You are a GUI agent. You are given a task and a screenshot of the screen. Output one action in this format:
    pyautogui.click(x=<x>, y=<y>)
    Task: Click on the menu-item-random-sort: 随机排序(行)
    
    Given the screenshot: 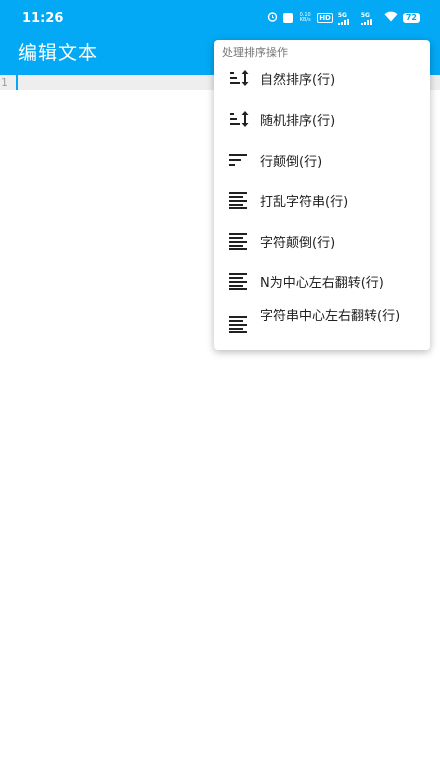 What is the action you would take?
    pyautogui.click(x=322, y=118)
    